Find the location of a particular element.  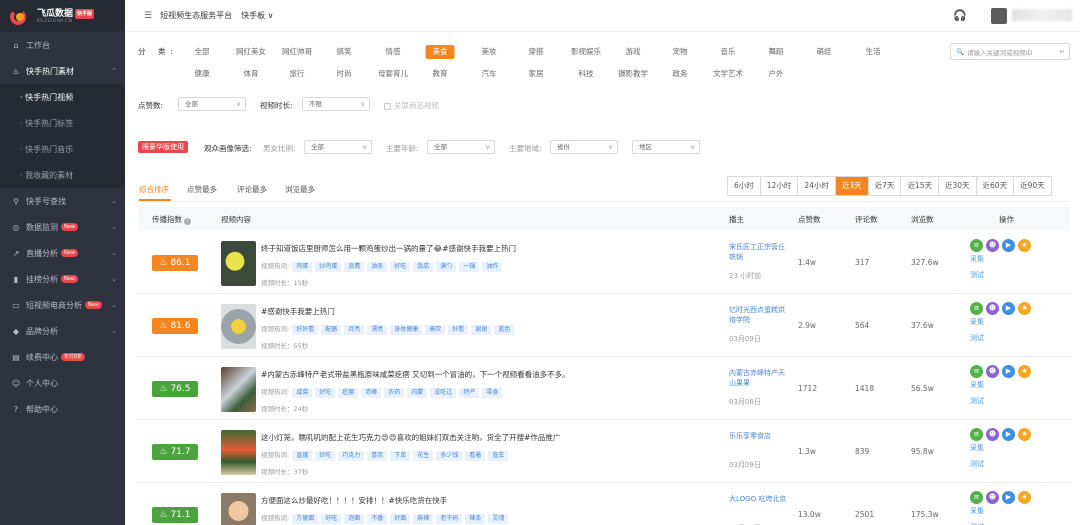

hot-word-tag: 好看 is located at coordinates (458, 330).